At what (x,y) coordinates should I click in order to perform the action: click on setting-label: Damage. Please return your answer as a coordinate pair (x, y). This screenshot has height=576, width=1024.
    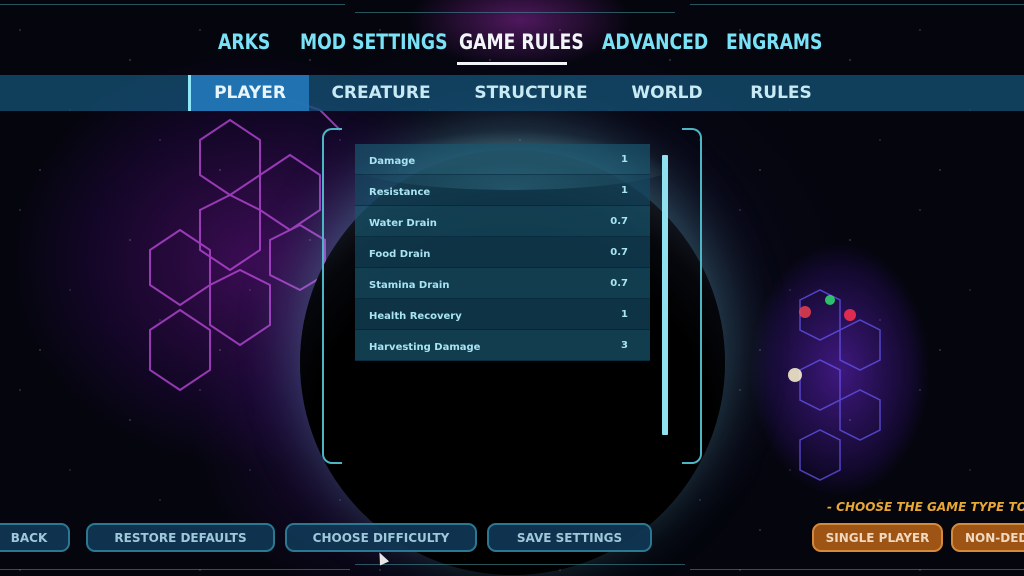
    Looking at the image, I should click on (392, 161).